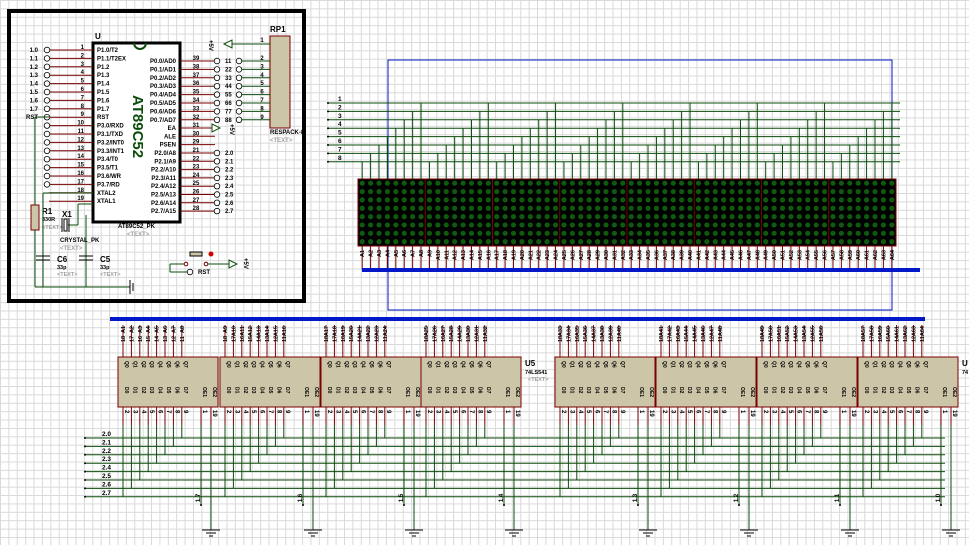  What do you see at coordinates (217, 194) in the screenshot?
I see `terminal-2.5` at bounding box center [217, 194].